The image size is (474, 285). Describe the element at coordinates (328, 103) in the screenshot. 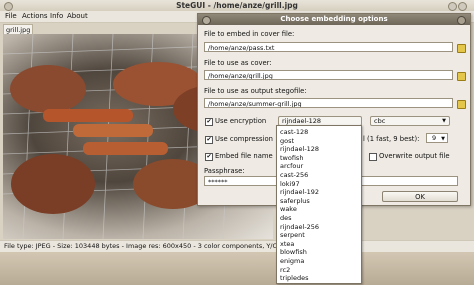

I see `output-file-field: /home/anze/summer-grill.jpg` at that location.